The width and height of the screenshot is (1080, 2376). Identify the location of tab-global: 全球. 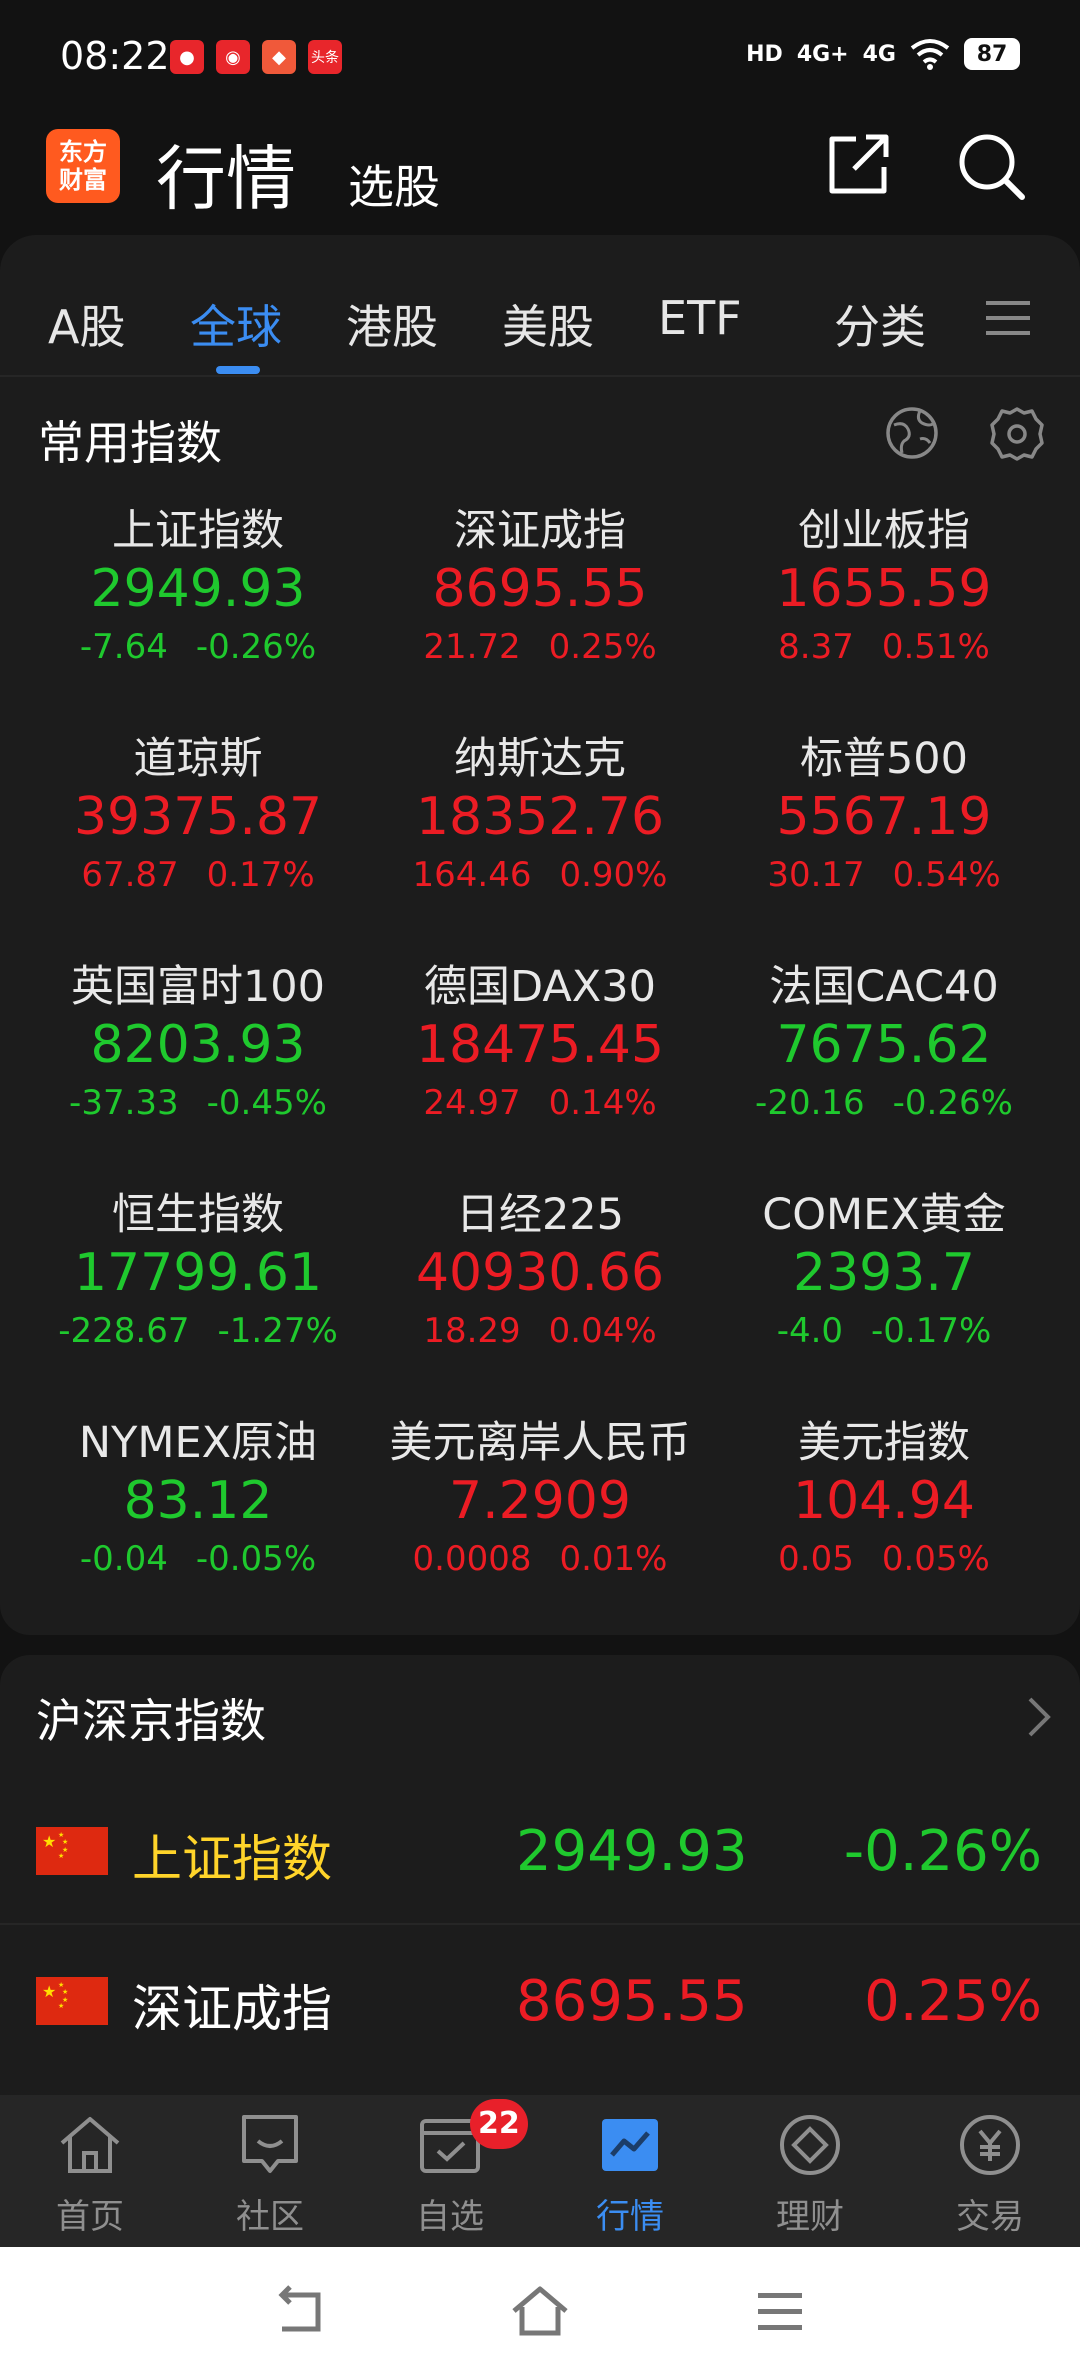
(236, 324).